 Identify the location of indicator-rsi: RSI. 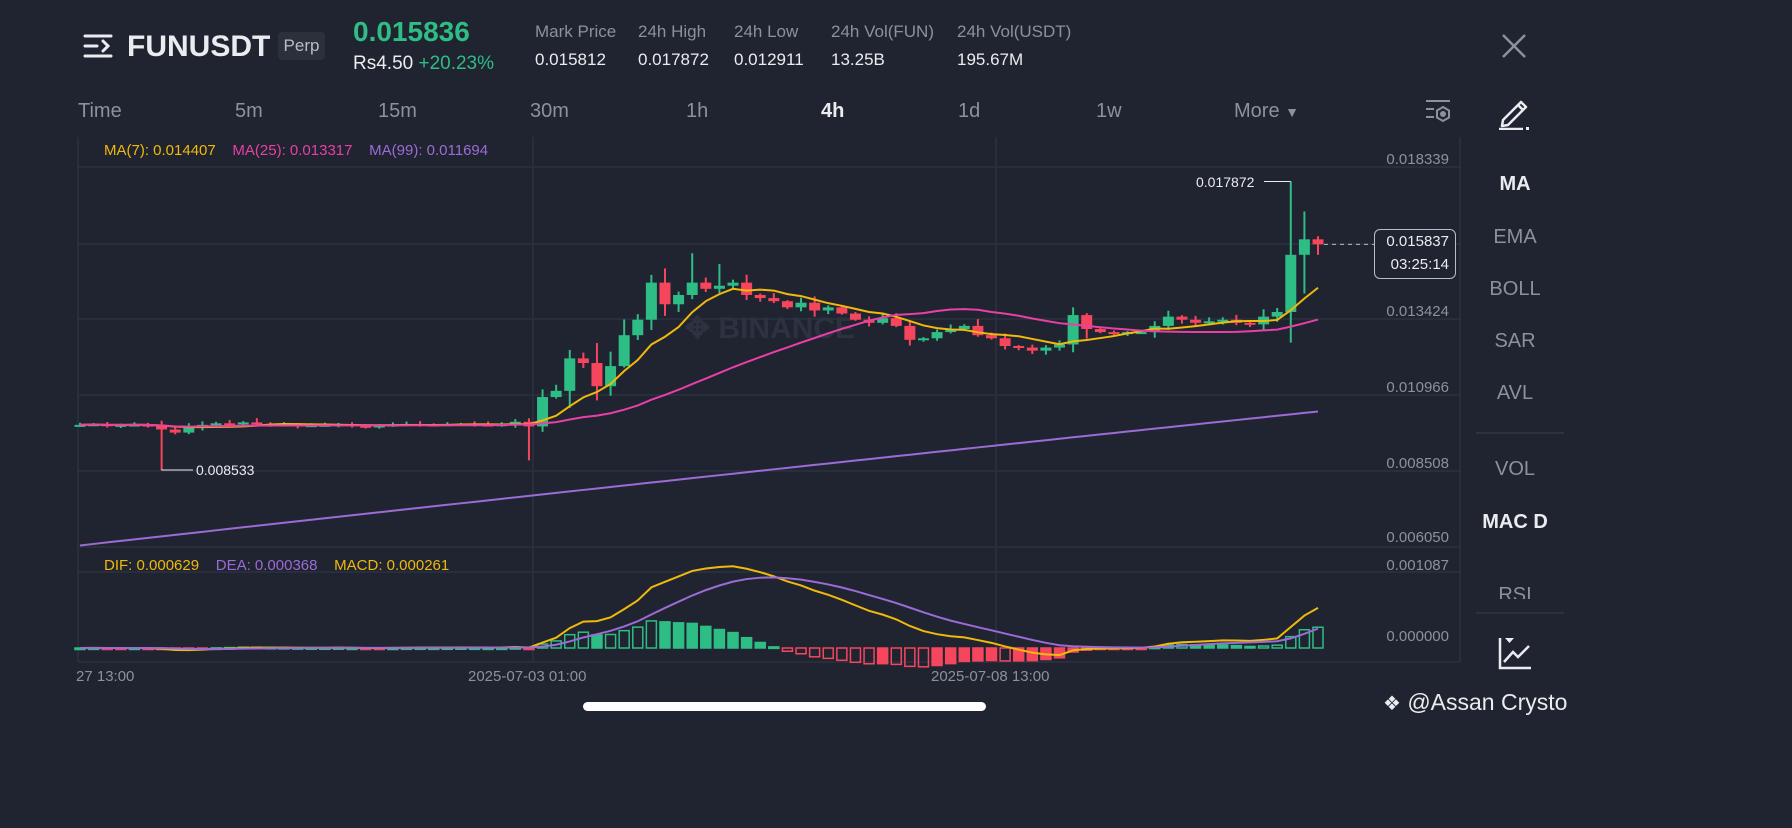
(1515, 591).